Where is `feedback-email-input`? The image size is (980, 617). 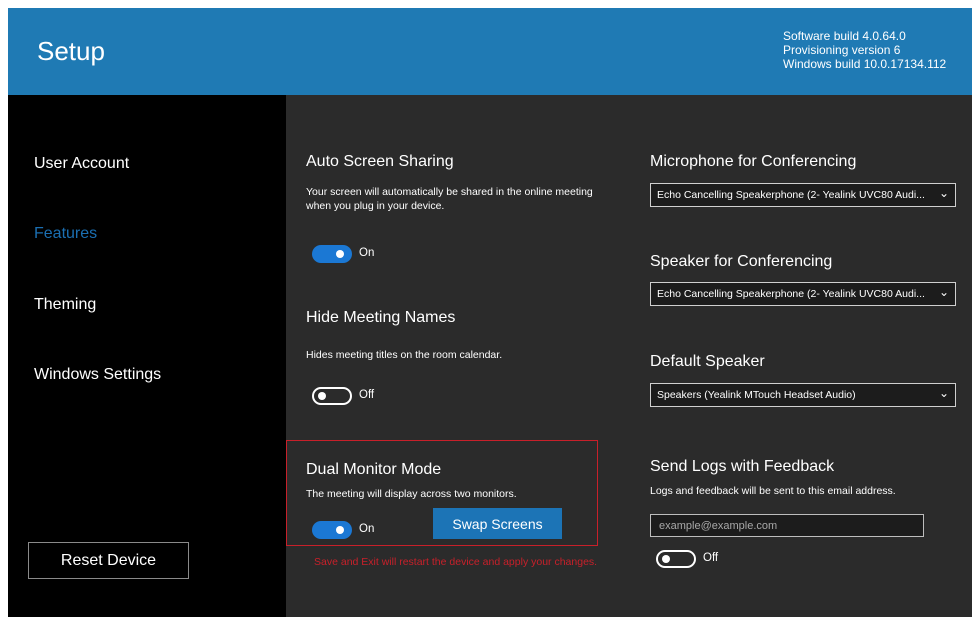 feedback-email-input is located at coordinates (787, 525).